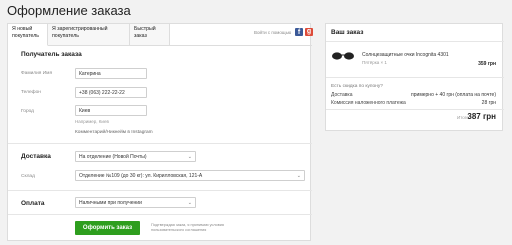 The height and width of the screenshot is (245, 512). Describe the element at coordinates (114, 132) in the screenshot. I see `comment-link: Комментарий/Никнейм в Instagram` at that location.